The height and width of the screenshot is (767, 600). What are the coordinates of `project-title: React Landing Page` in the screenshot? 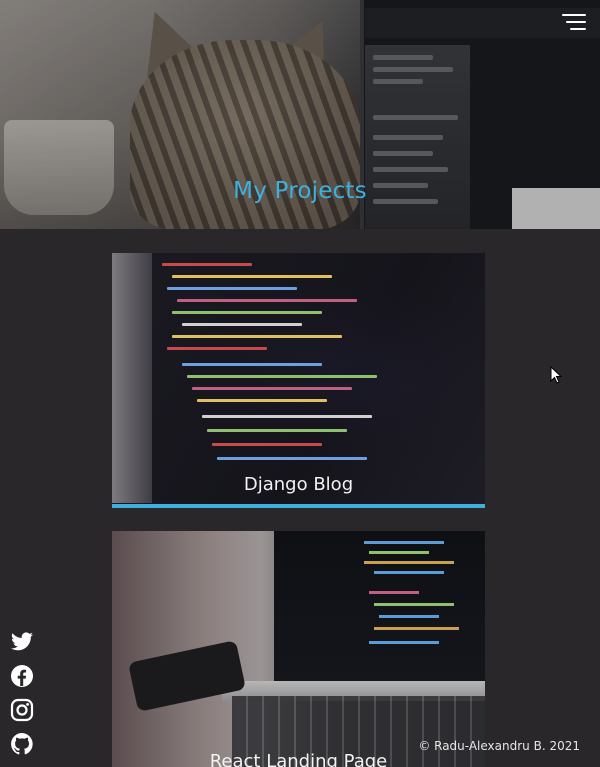 It's located at (298, 759).